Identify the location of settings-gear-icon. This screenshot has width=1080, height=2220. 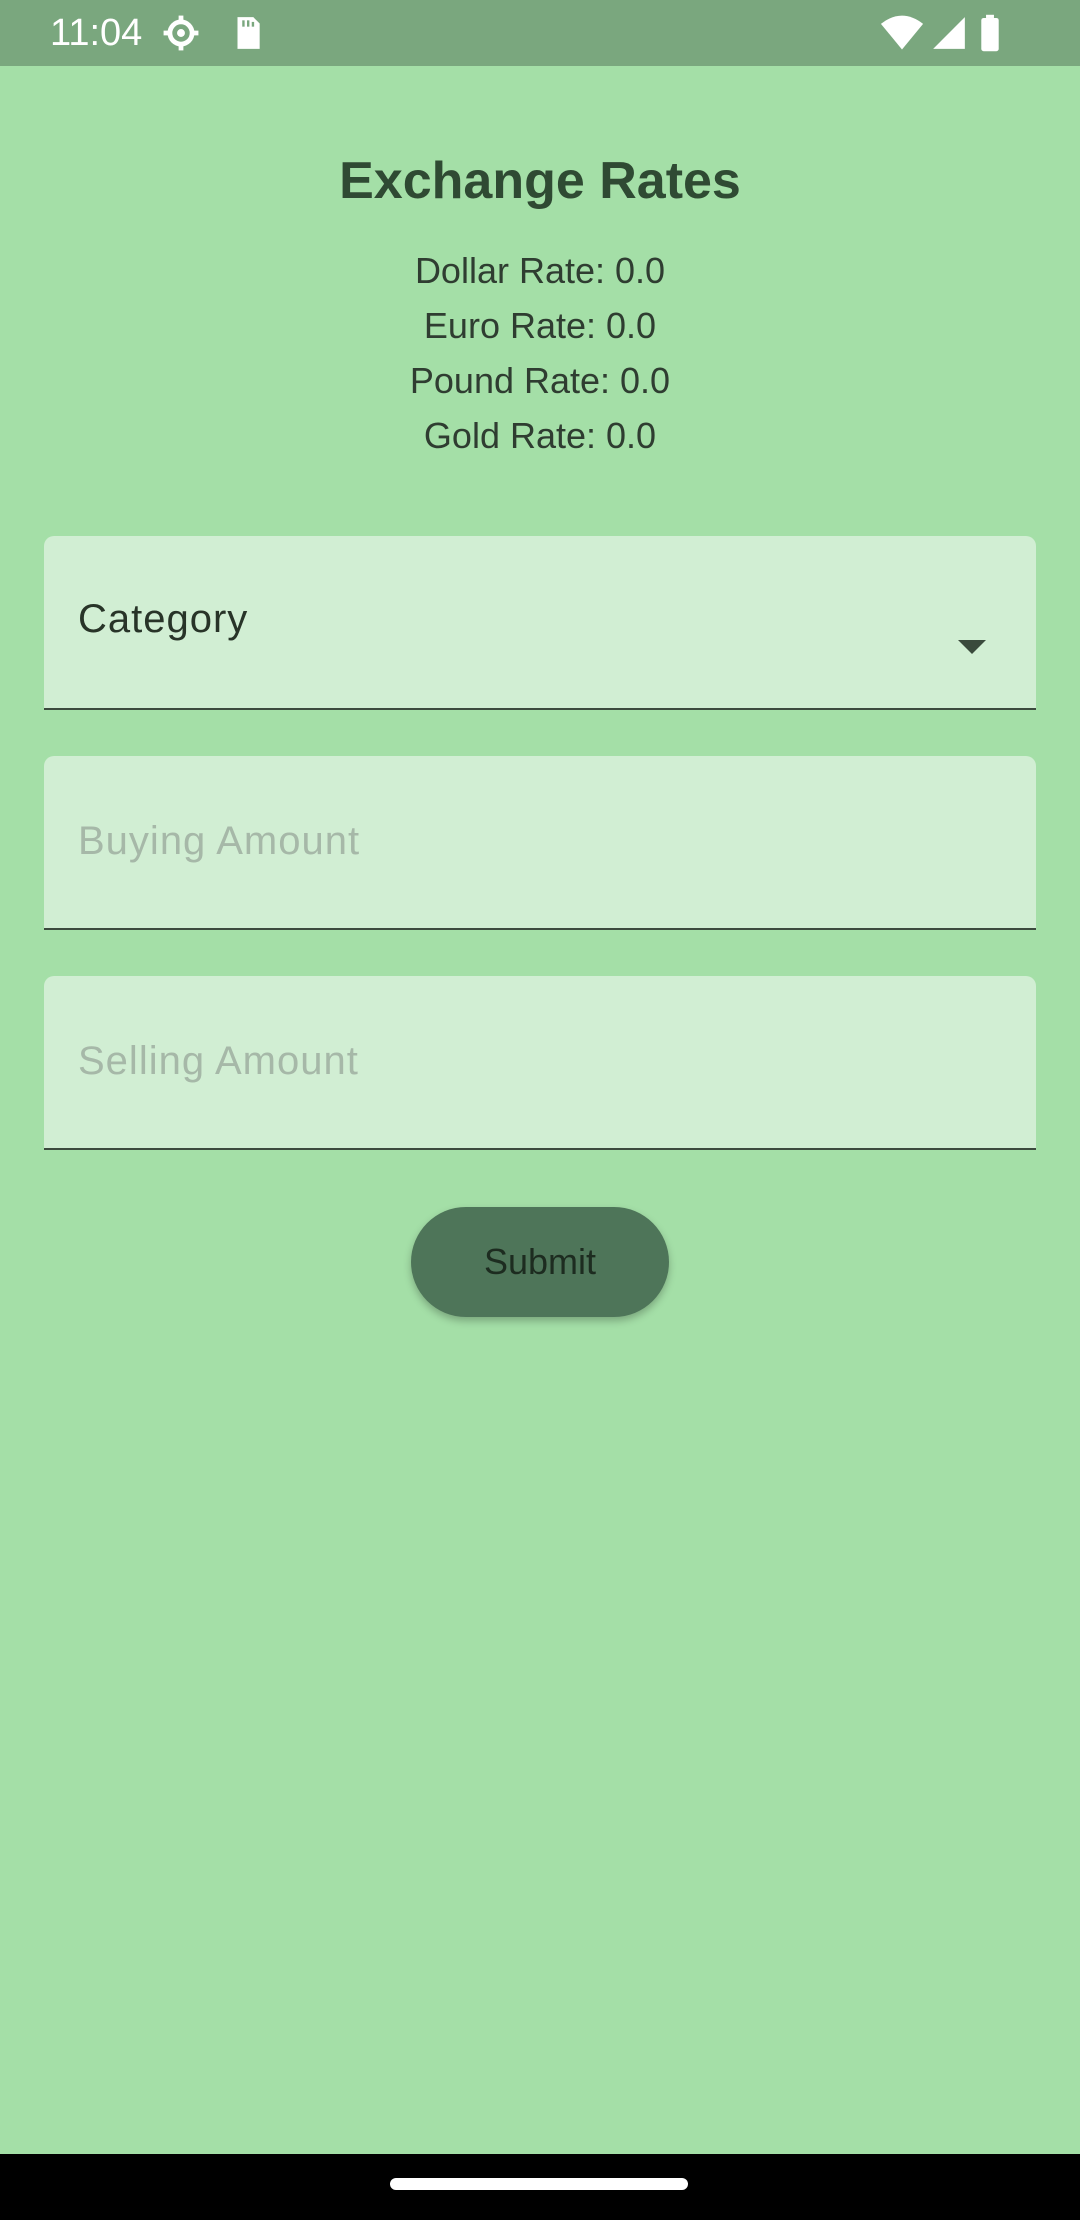
(181, 33).